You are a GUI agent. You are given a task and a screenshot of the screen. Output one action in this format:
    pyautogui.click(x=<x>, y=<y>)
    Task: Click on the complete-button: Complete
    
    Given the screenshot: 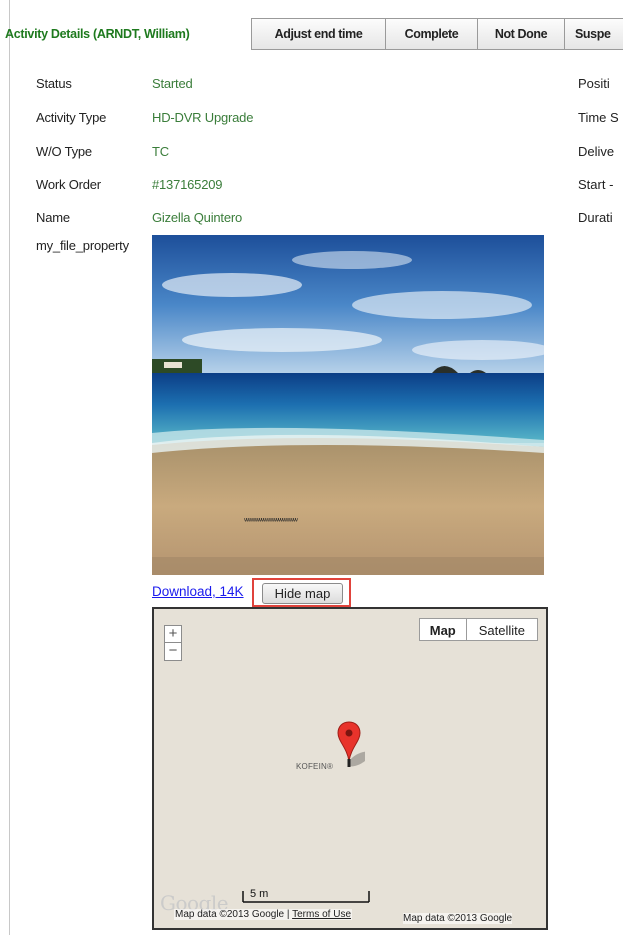 What is the action you would take?
    pyautogui.click(x=431, y=34)
    